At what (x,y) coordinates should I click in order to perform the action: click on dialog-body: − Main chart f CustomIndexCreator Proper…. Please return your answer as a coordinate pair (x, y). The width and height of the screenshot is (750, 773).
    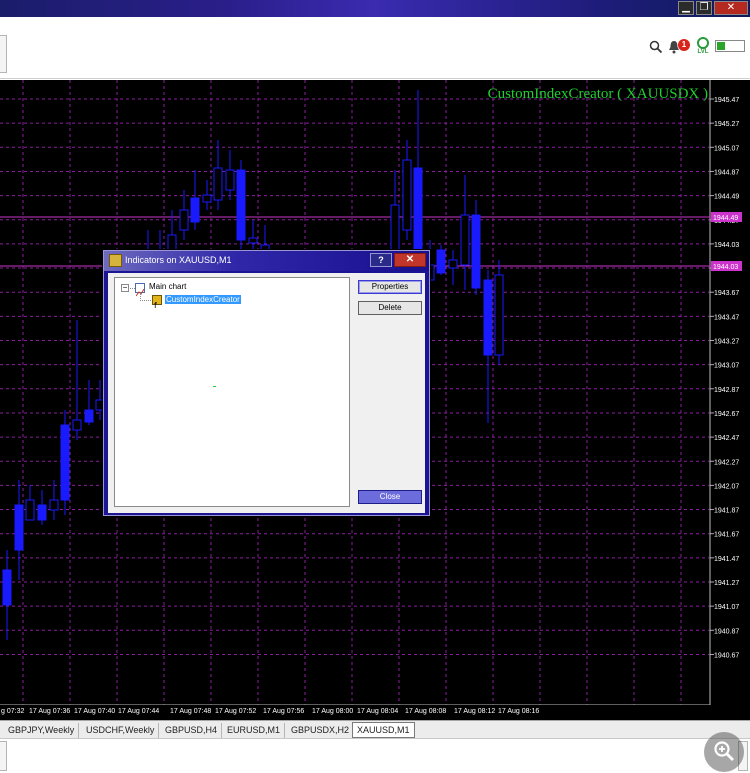
    Looking at the image, I should click on (266, 393).